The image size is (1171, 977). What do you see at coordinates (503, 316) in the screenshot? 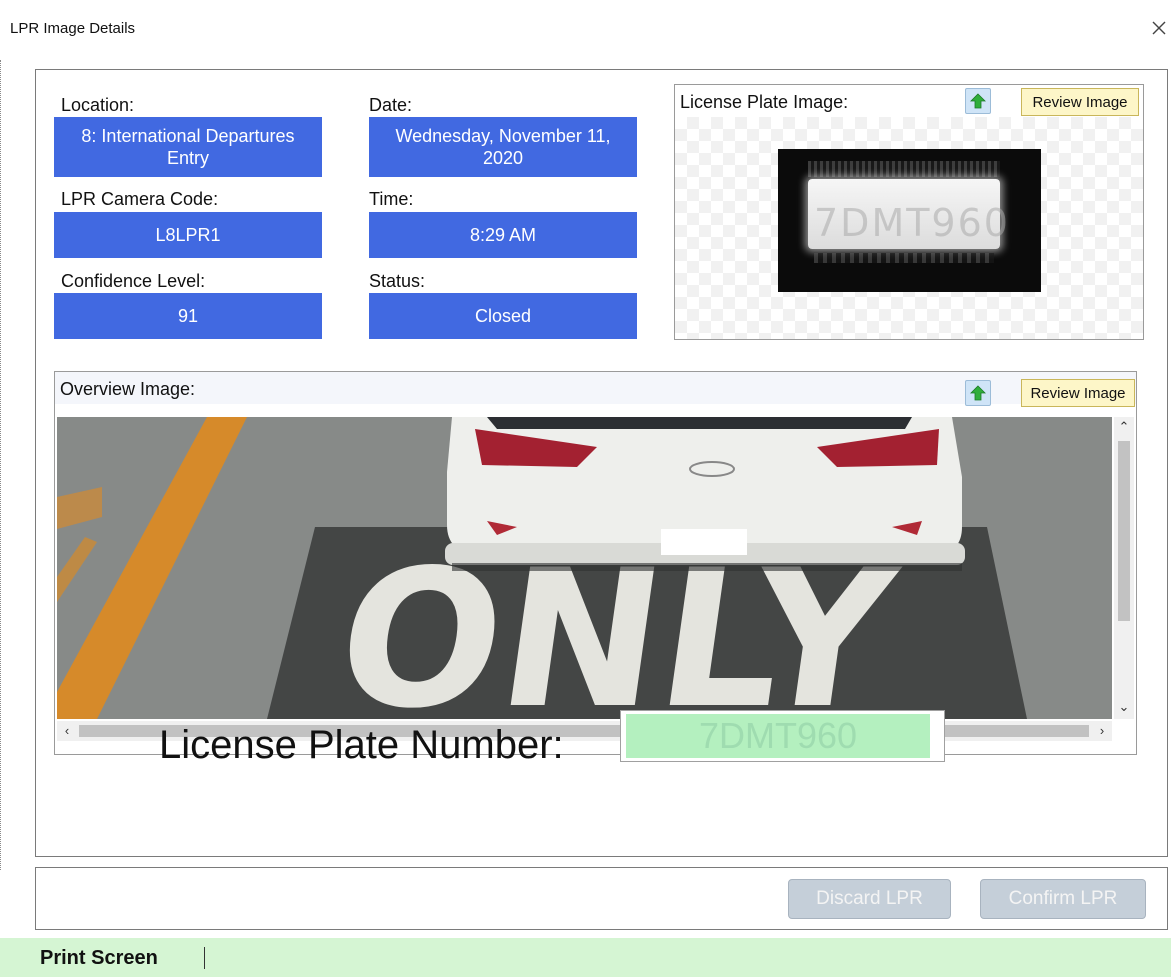
I see `status-value: Closed` at bounding box center [503, 316].